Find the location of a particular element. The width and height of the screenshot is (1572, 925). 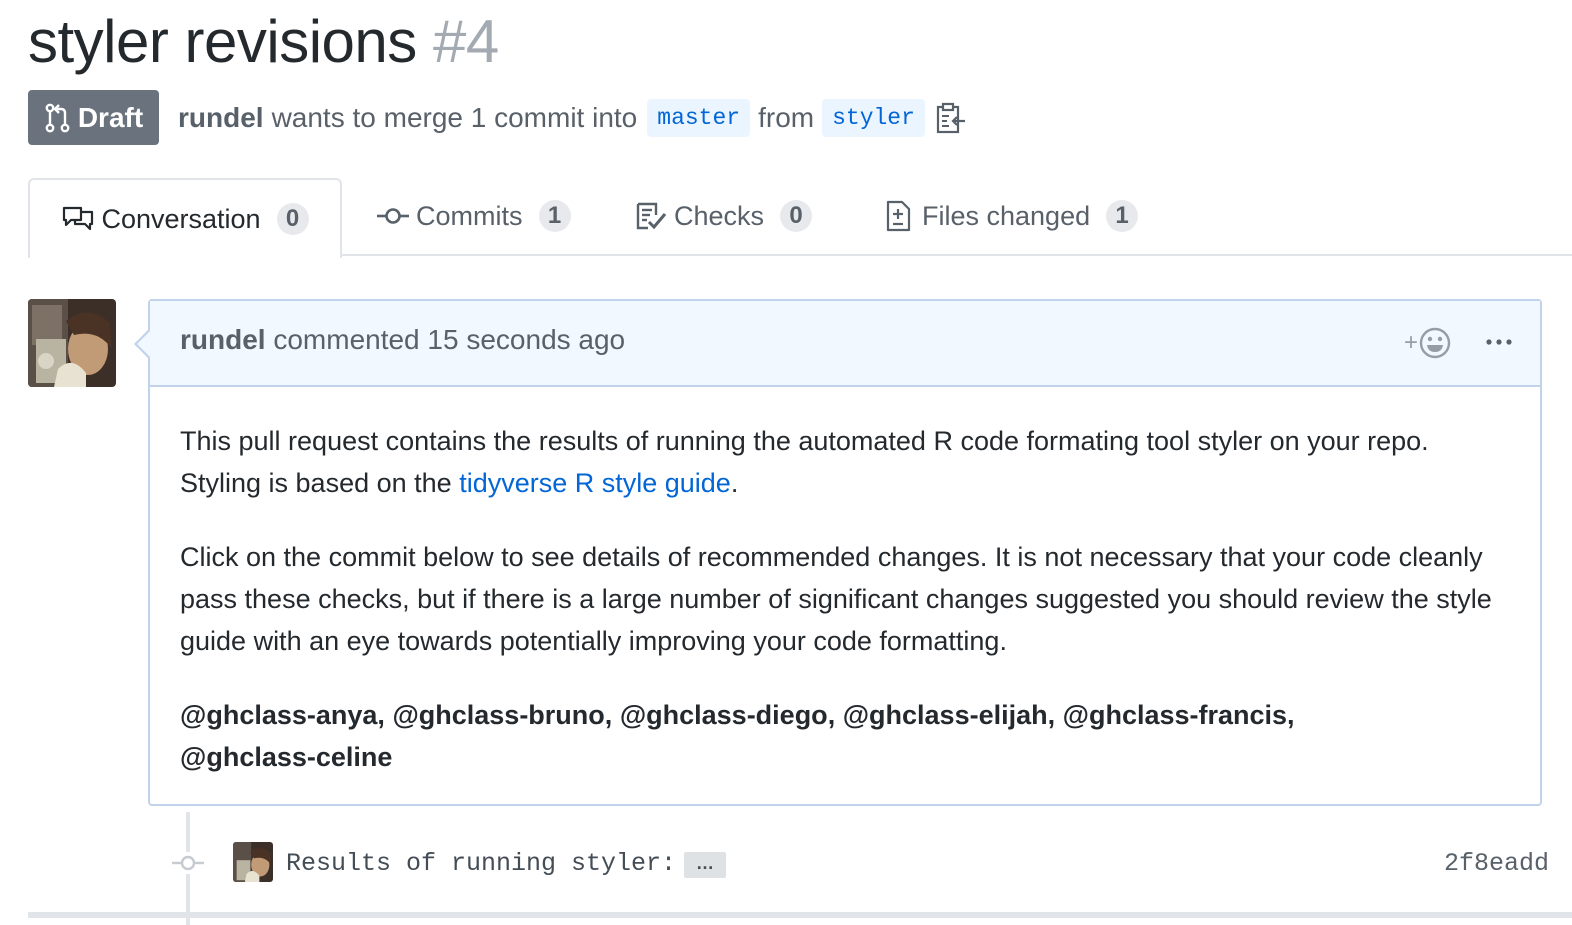

mention-link: @ghclass-anya is located at coordinates (278, 715).